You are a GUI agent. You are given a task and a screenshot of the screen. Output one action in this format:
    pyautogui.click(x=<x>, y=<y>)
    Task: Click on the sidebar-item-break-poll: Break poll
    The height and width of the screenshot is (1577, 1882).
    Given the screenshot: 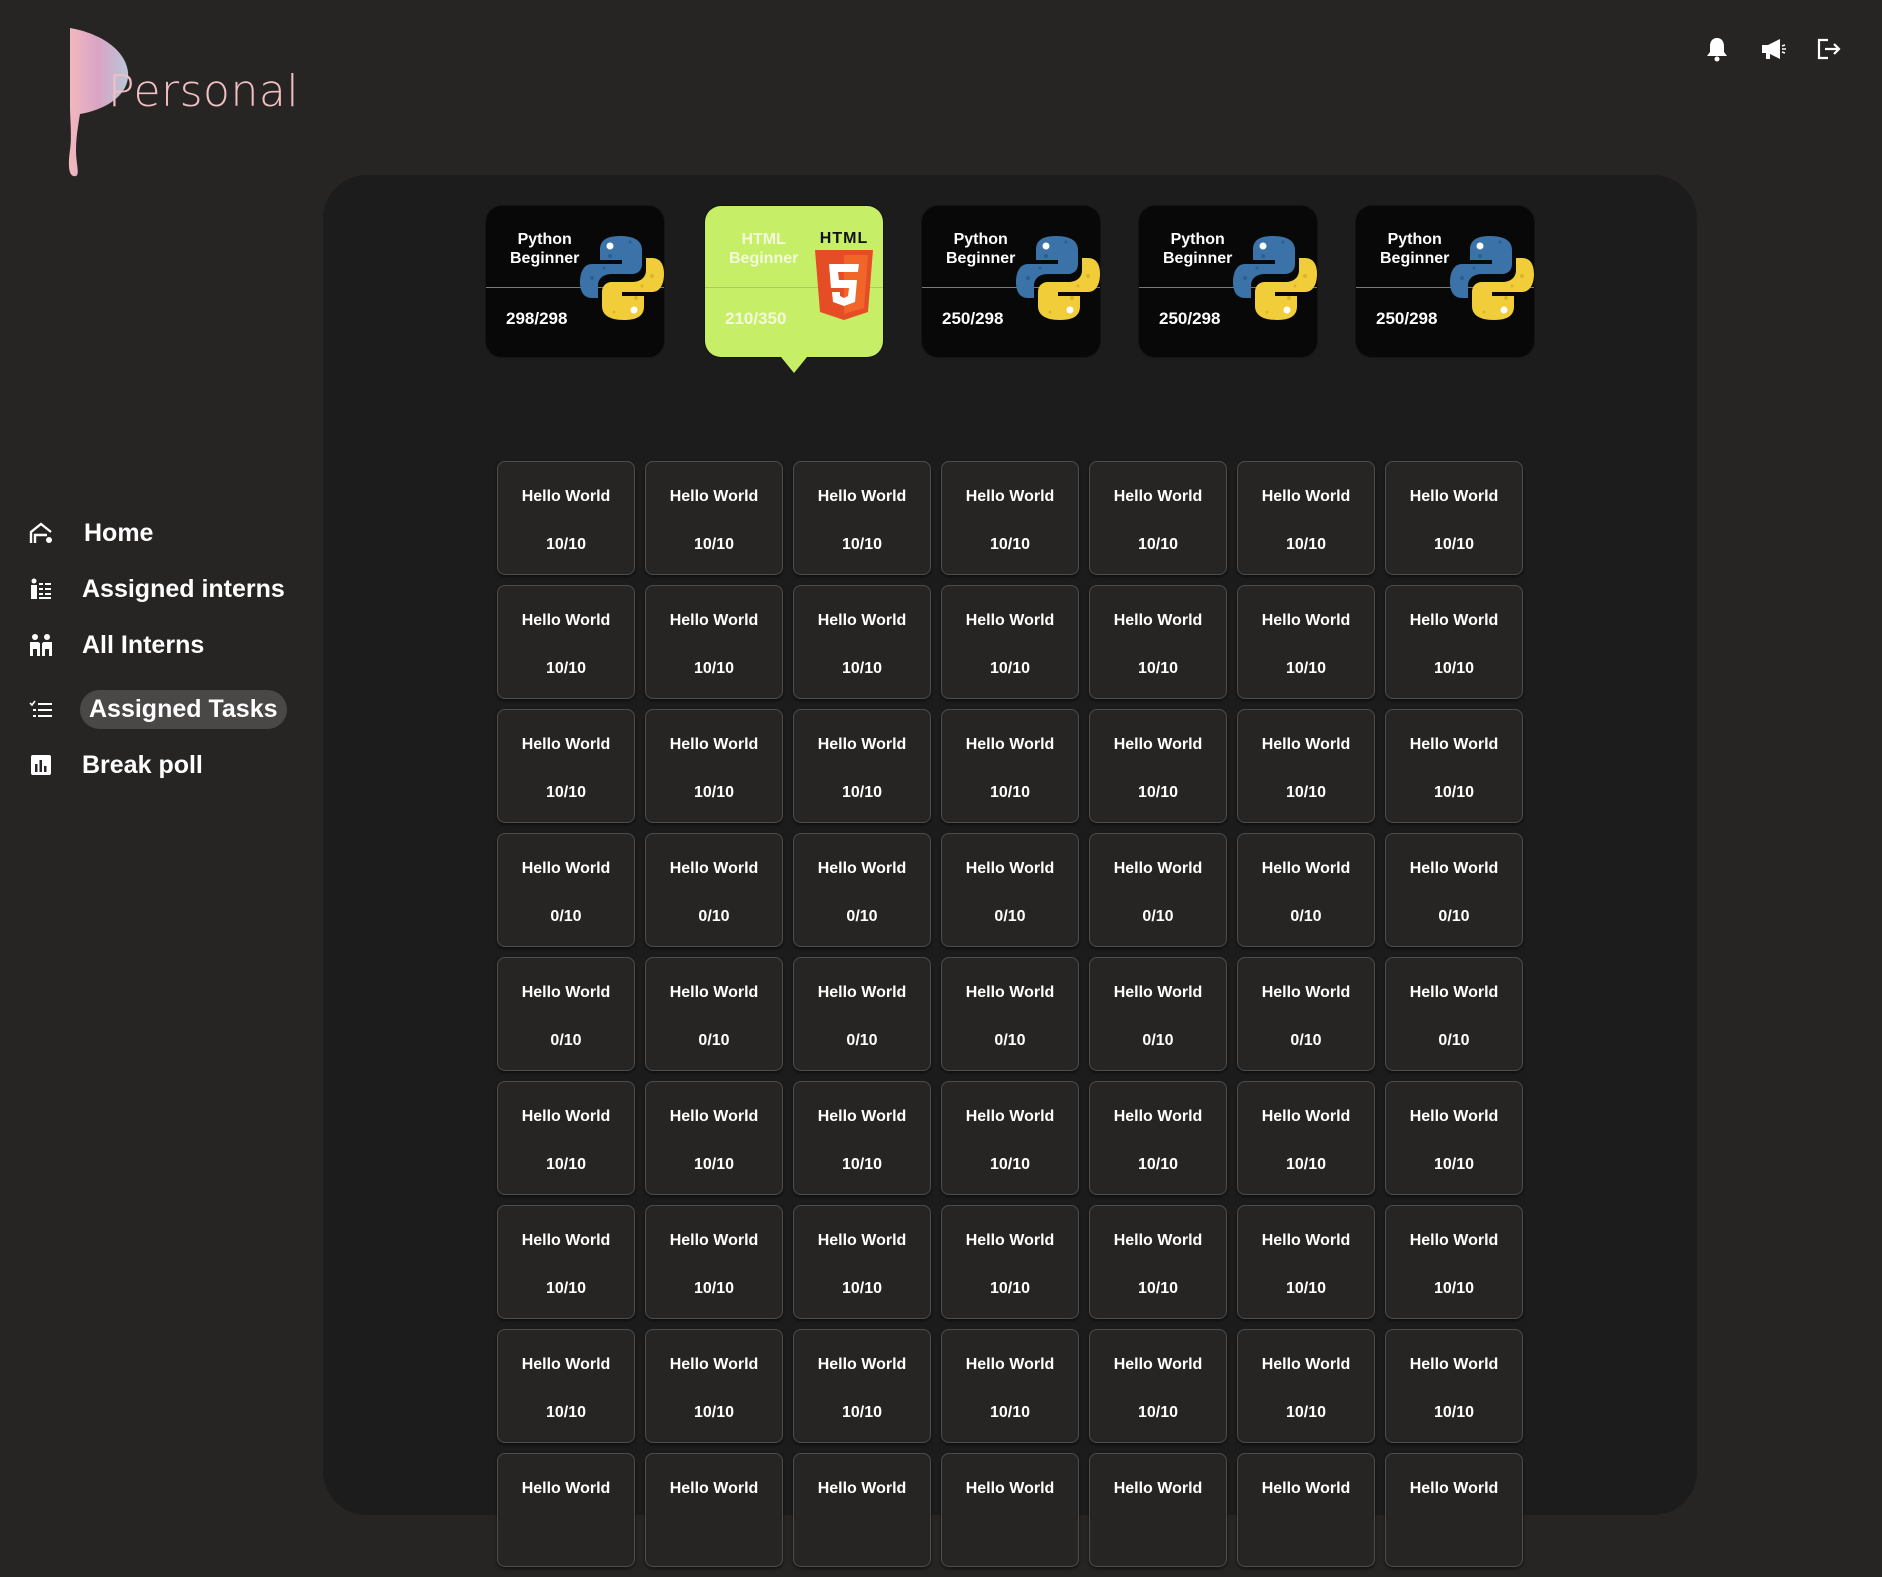 What is the action you would take?
    pyautogui.click(x=113, y=765)
    